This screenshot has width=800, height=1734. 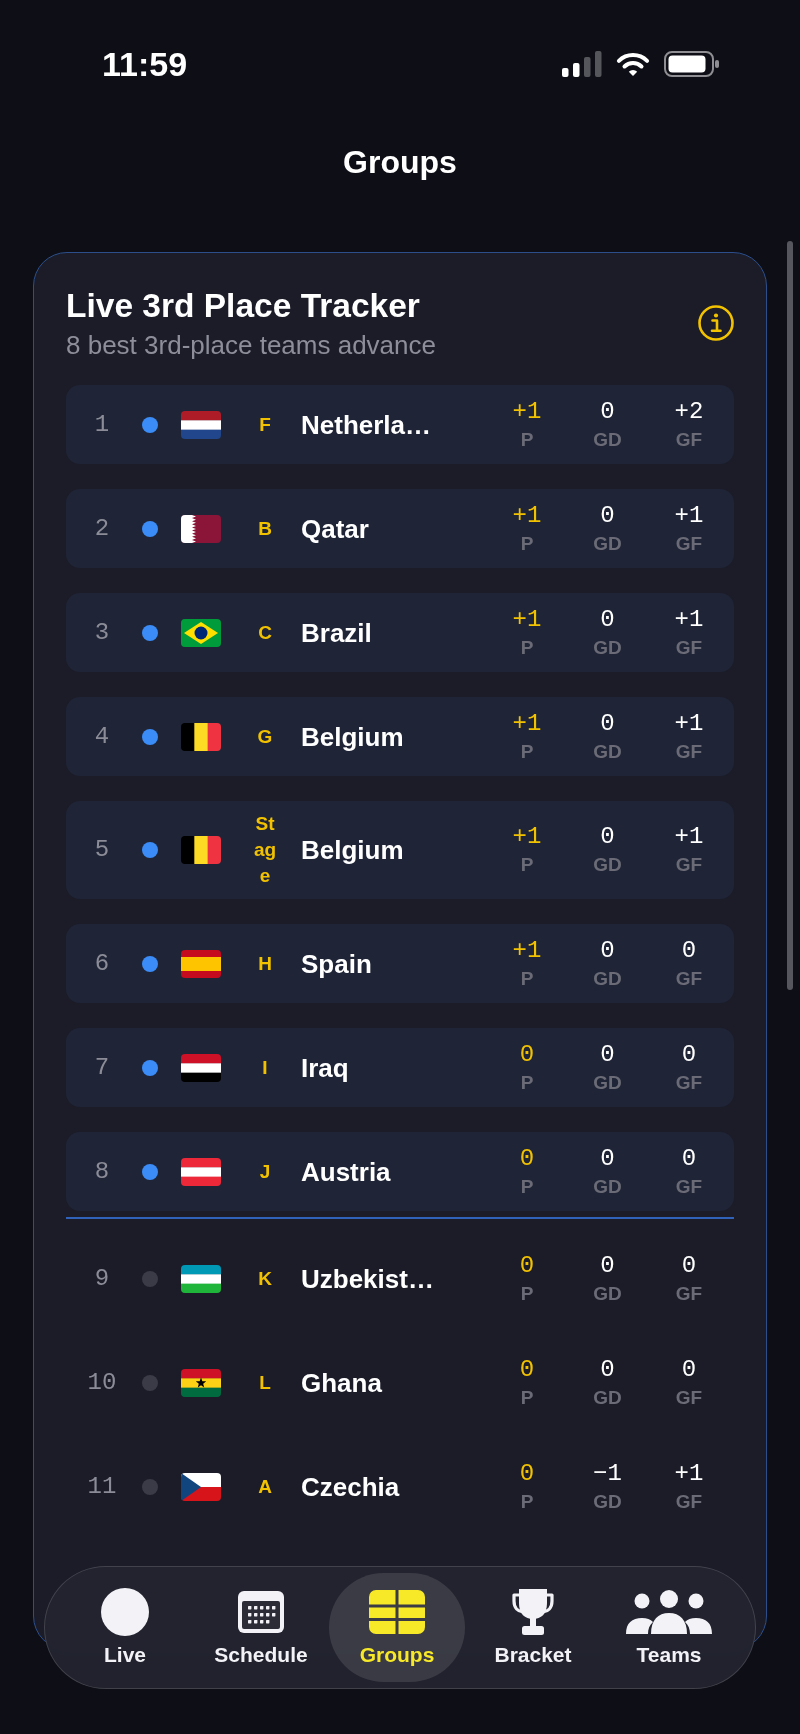 I want to click on group-label: G, so click(x=265, y=736).